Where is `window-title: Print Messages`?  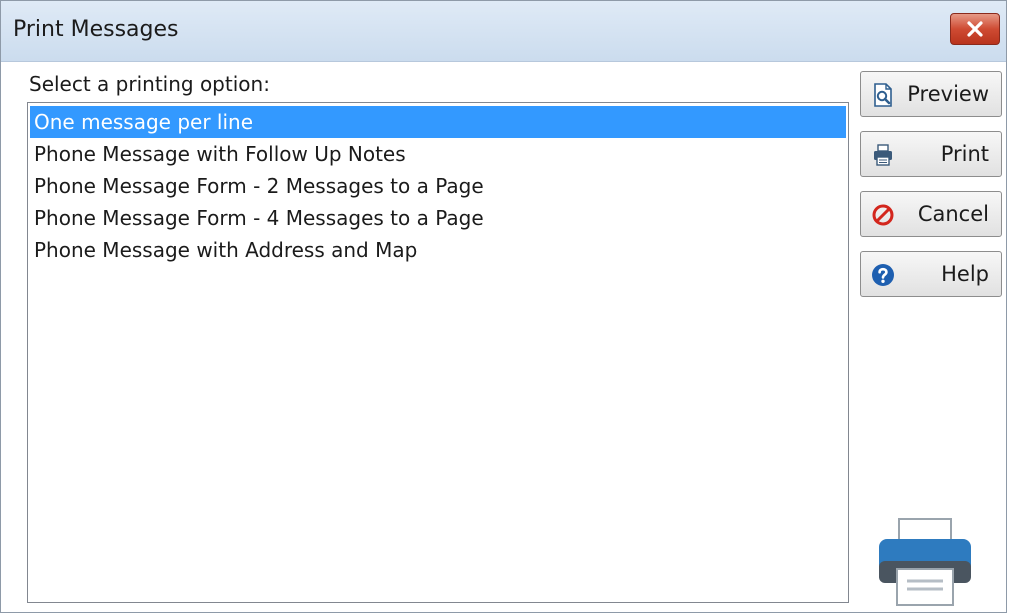 window-title: Print Messages is located at coordinates (96, 29).